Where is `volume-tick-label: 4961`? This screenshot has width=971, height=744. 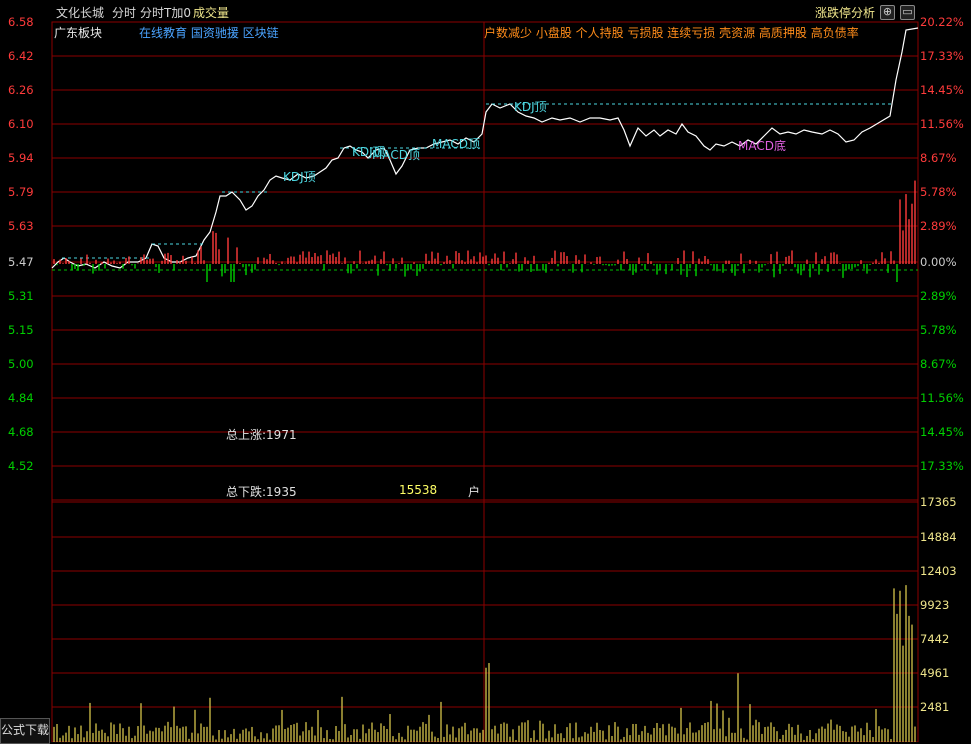
volume-tick-label: 4961 is located at coordinates (935, 673).